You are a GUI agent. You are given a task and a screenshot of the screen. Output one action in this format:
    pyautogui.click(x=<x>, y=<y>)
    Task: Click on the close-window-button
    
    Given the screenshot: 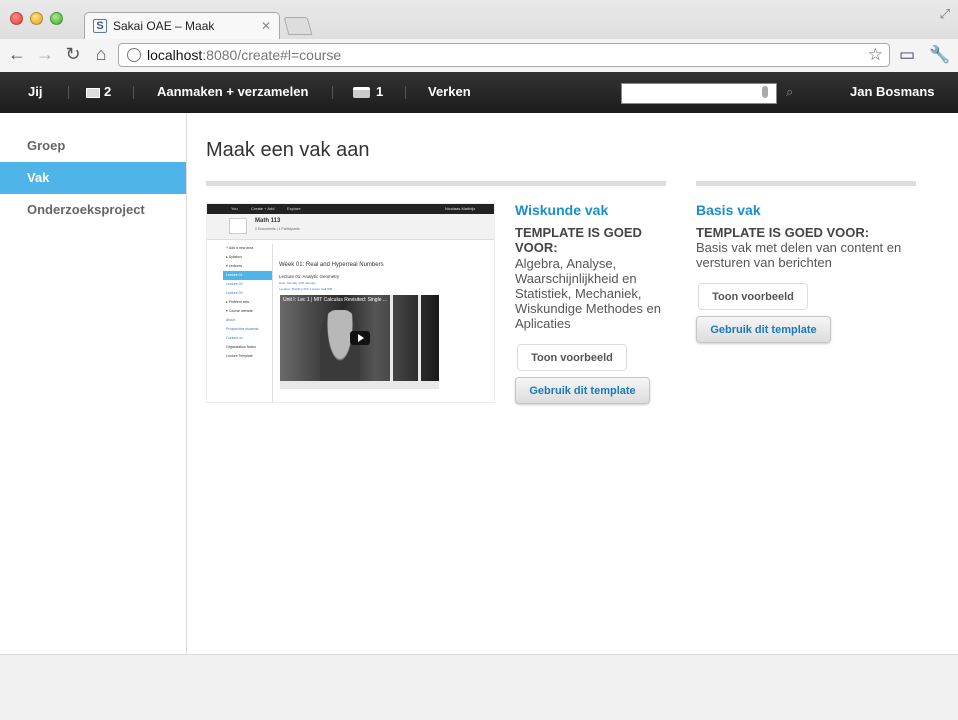 What is the action you would take?
    pyautogui.click(x=16, y=18)
    